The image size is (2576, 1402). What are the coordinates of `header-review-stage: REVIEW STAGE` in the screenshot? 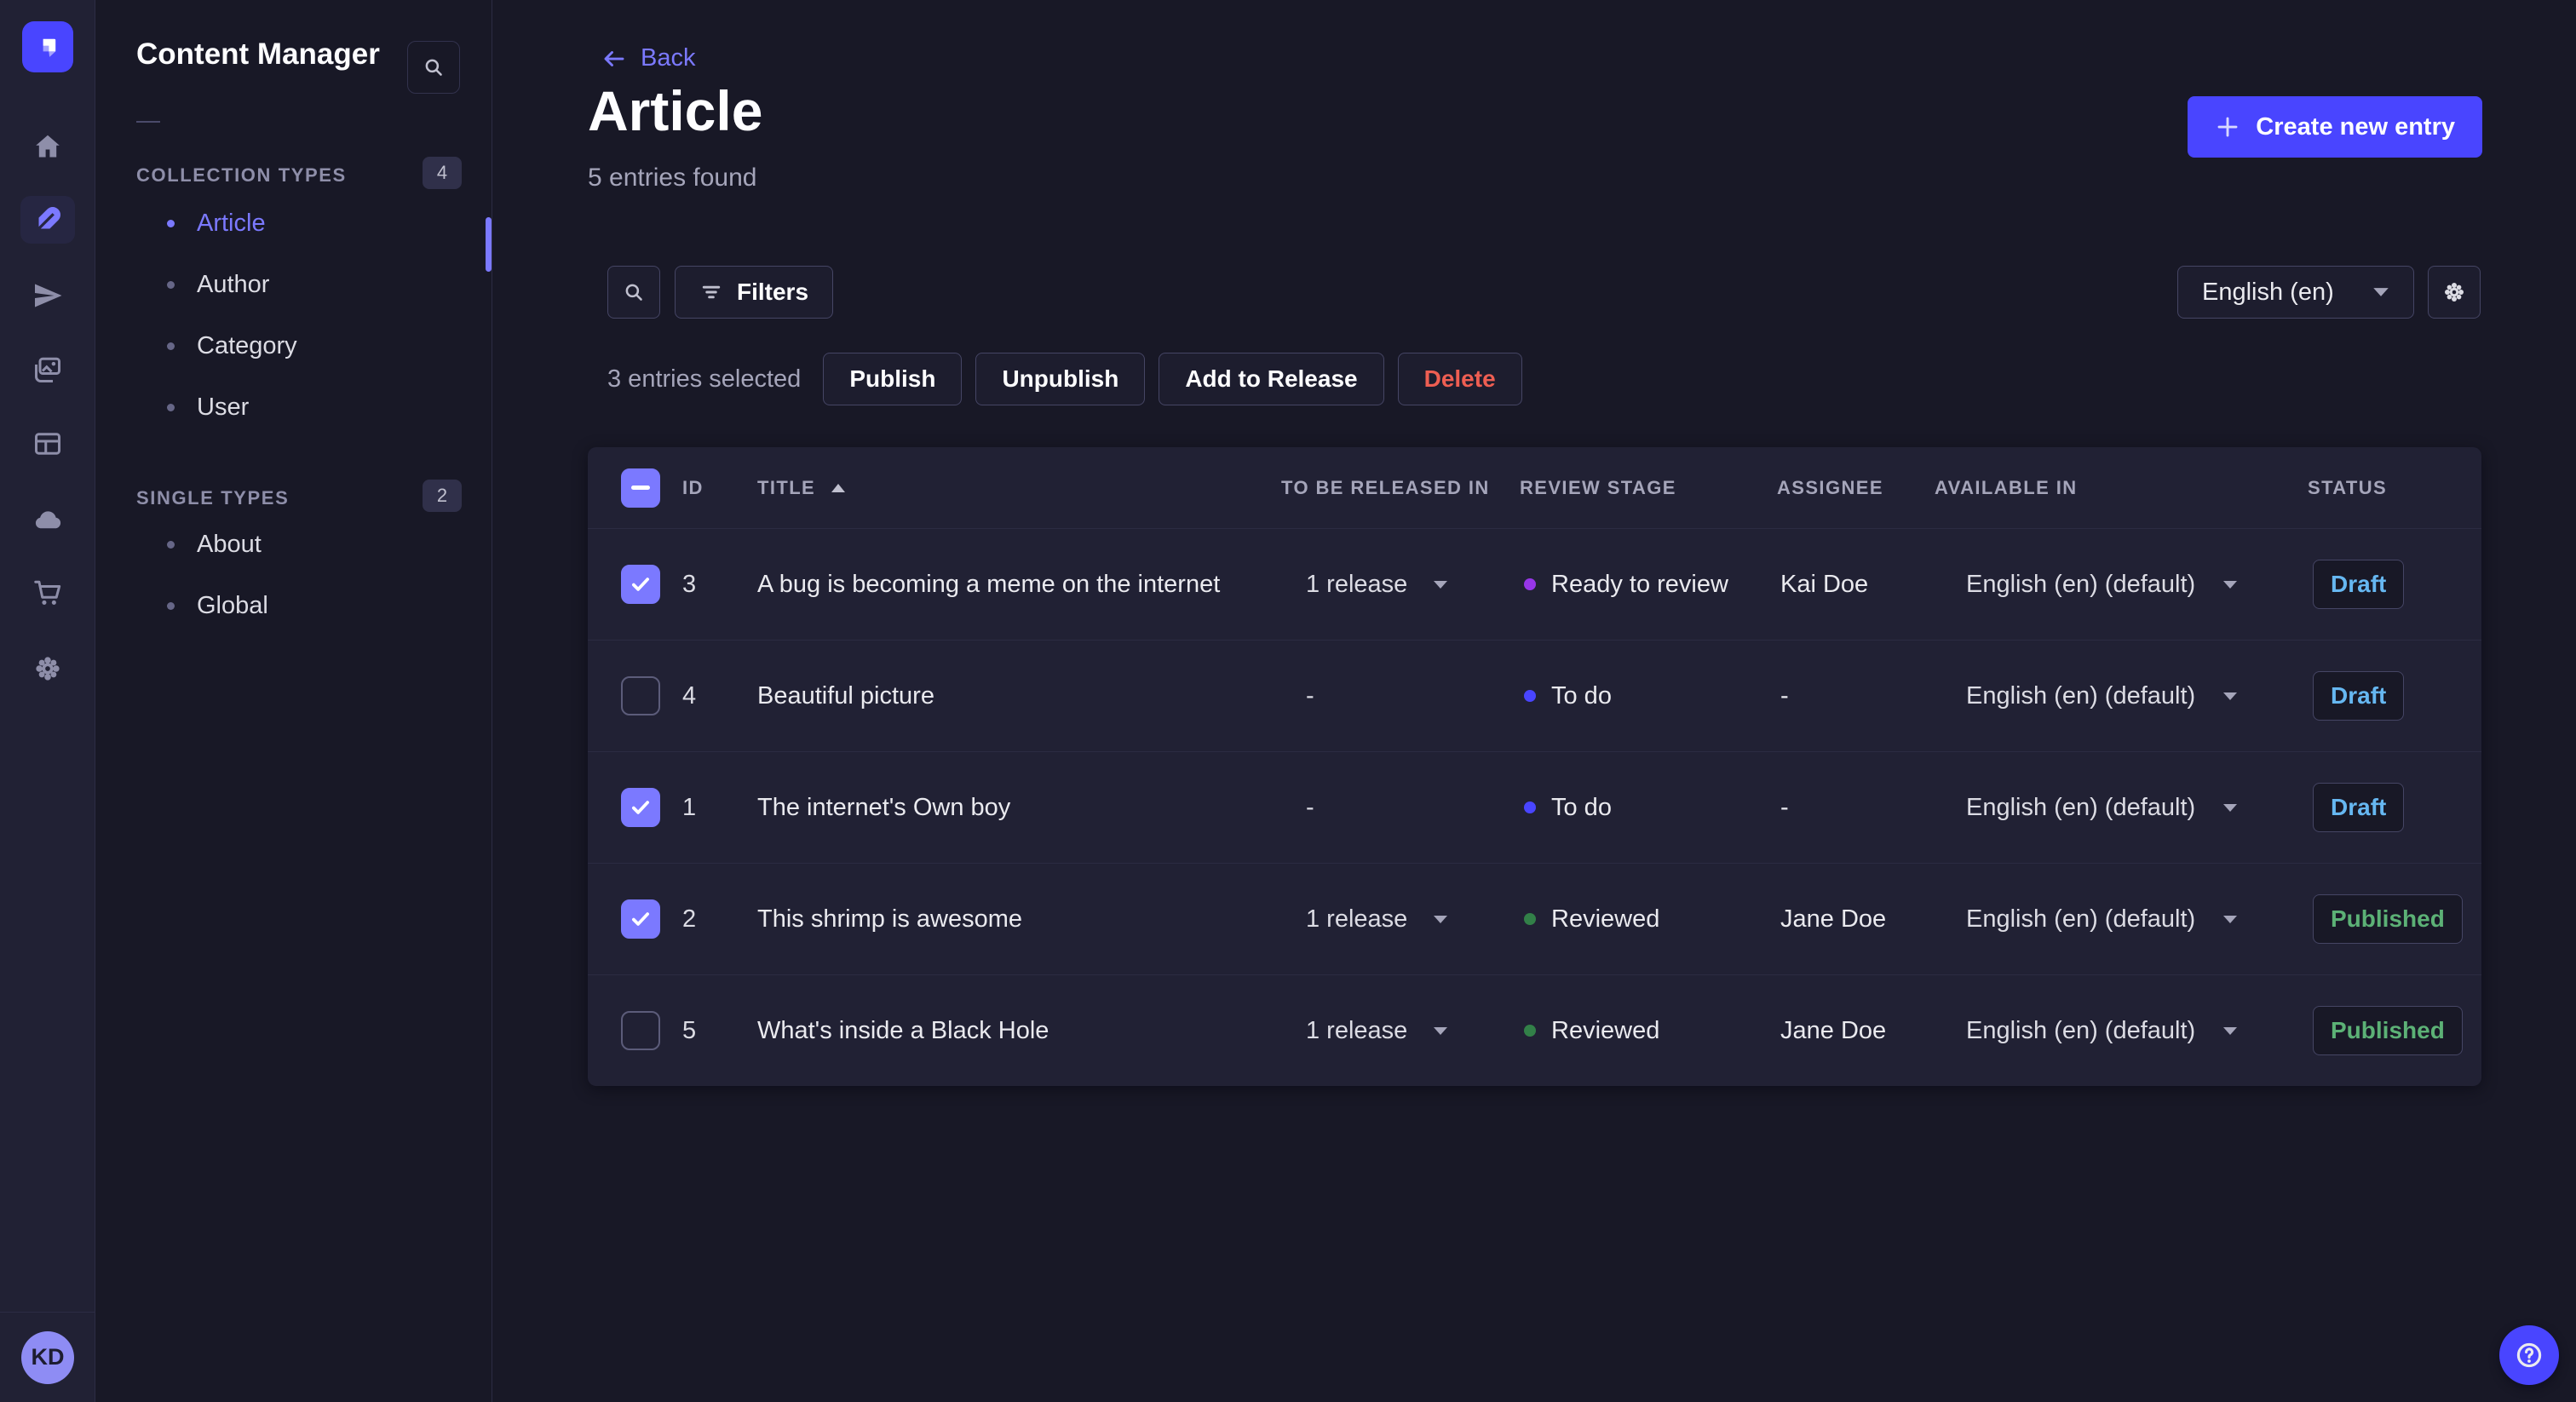 It's located at (1598, 488).